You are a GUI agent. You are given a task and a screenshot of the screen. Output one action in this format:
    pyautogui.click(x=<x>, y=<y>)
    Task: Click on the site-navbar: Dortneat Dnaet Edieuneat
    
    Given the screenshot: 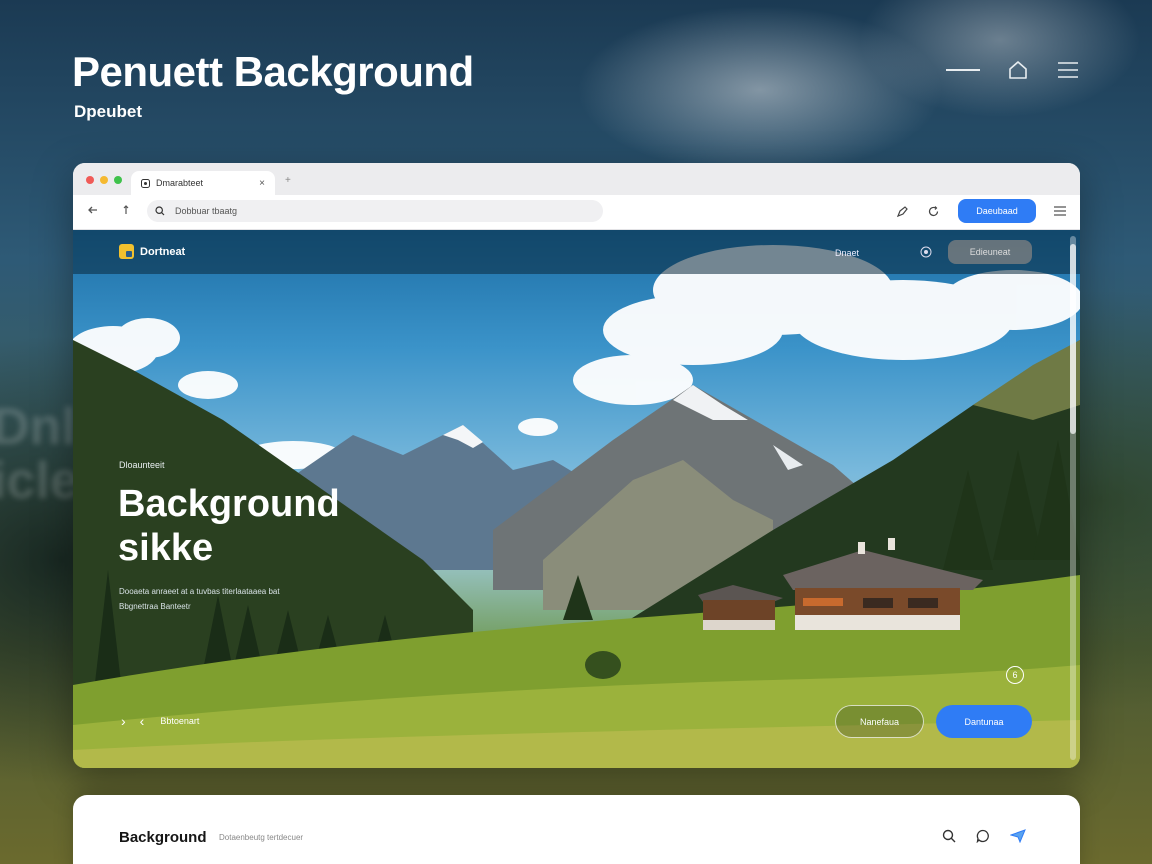 What is the action you would take?
    pyautogui.click(x=576, y=252)
    